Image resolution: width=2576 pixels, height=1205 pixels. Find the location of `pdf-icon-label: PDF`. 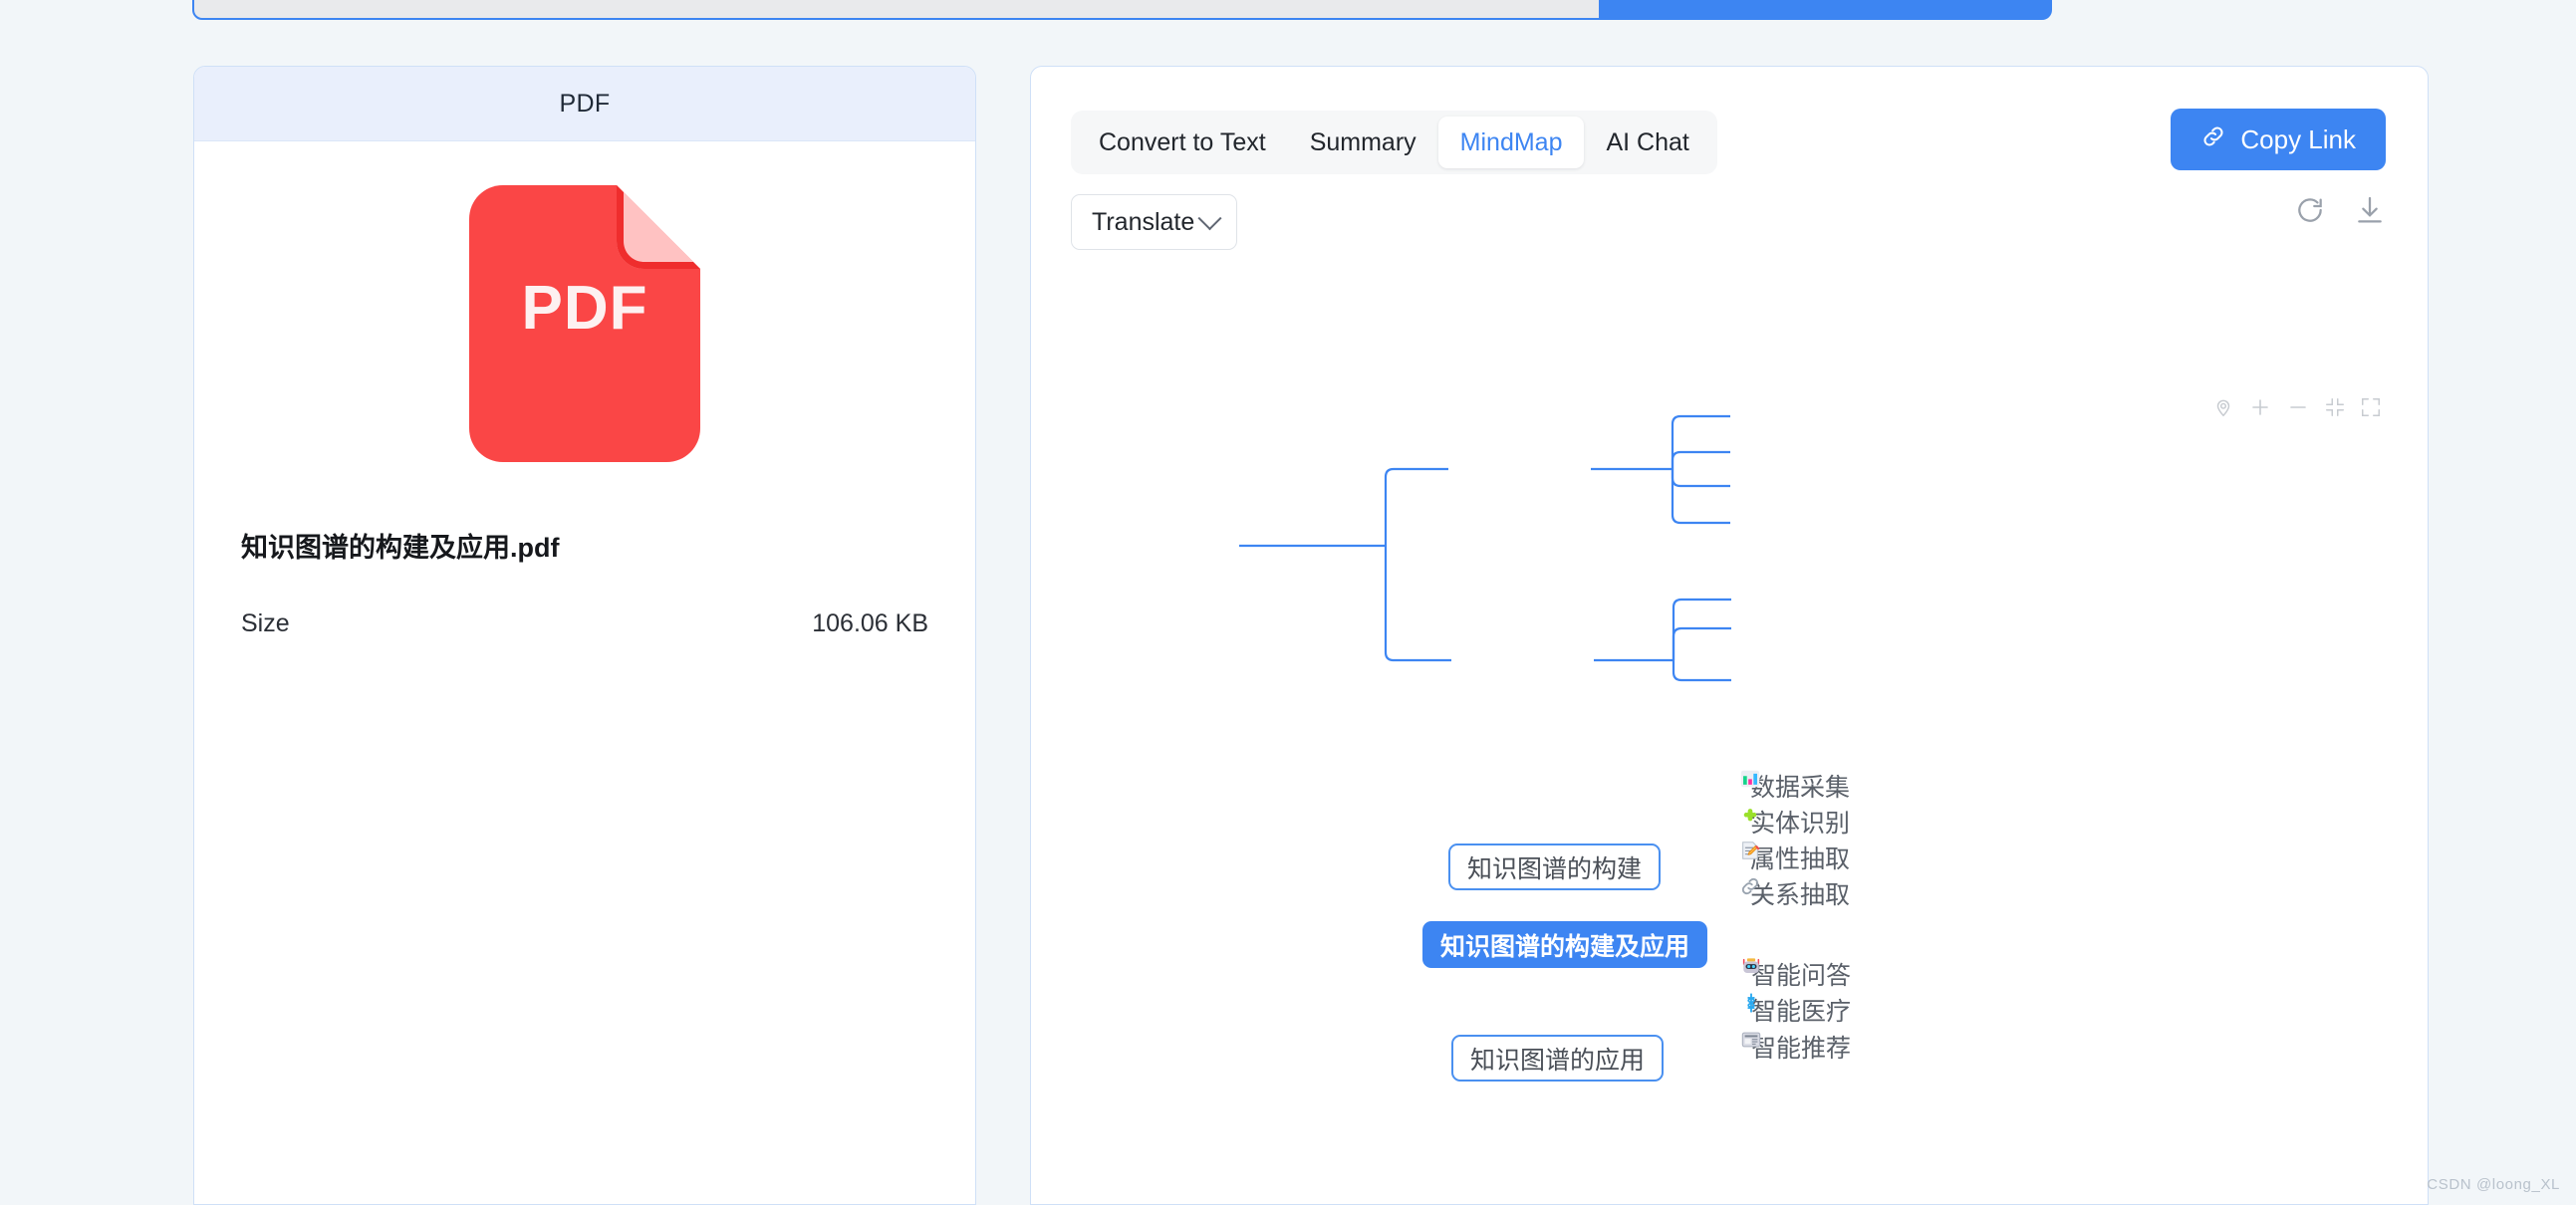

pdf-icon-label: PDF is located at coordinates (584, 308).